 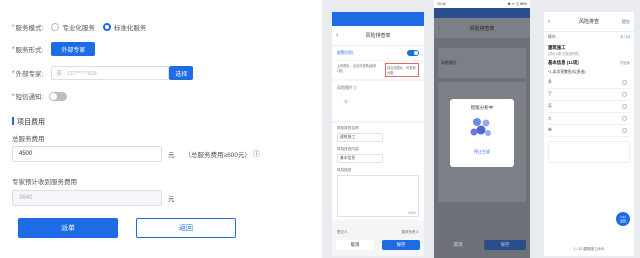 I want to click on total-fee-input: 4500, so click(x=87, y=154).